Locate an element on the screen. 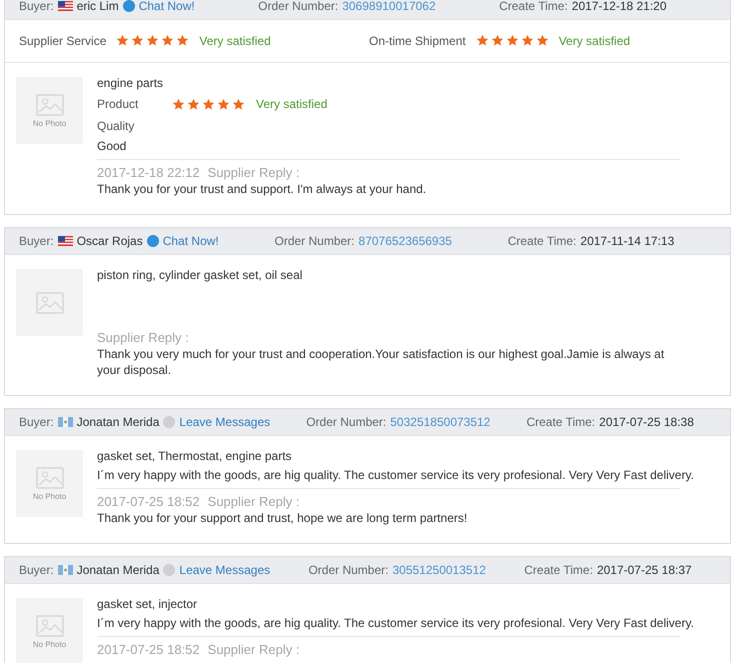 Image resolution: width=742 pixels, height=663 pixels. reply-text: Thank you very much for your trust and cooperation.Your satisfaction is our highest goal.Jamie is always at your disposal. is located at coordinates (381, 362).